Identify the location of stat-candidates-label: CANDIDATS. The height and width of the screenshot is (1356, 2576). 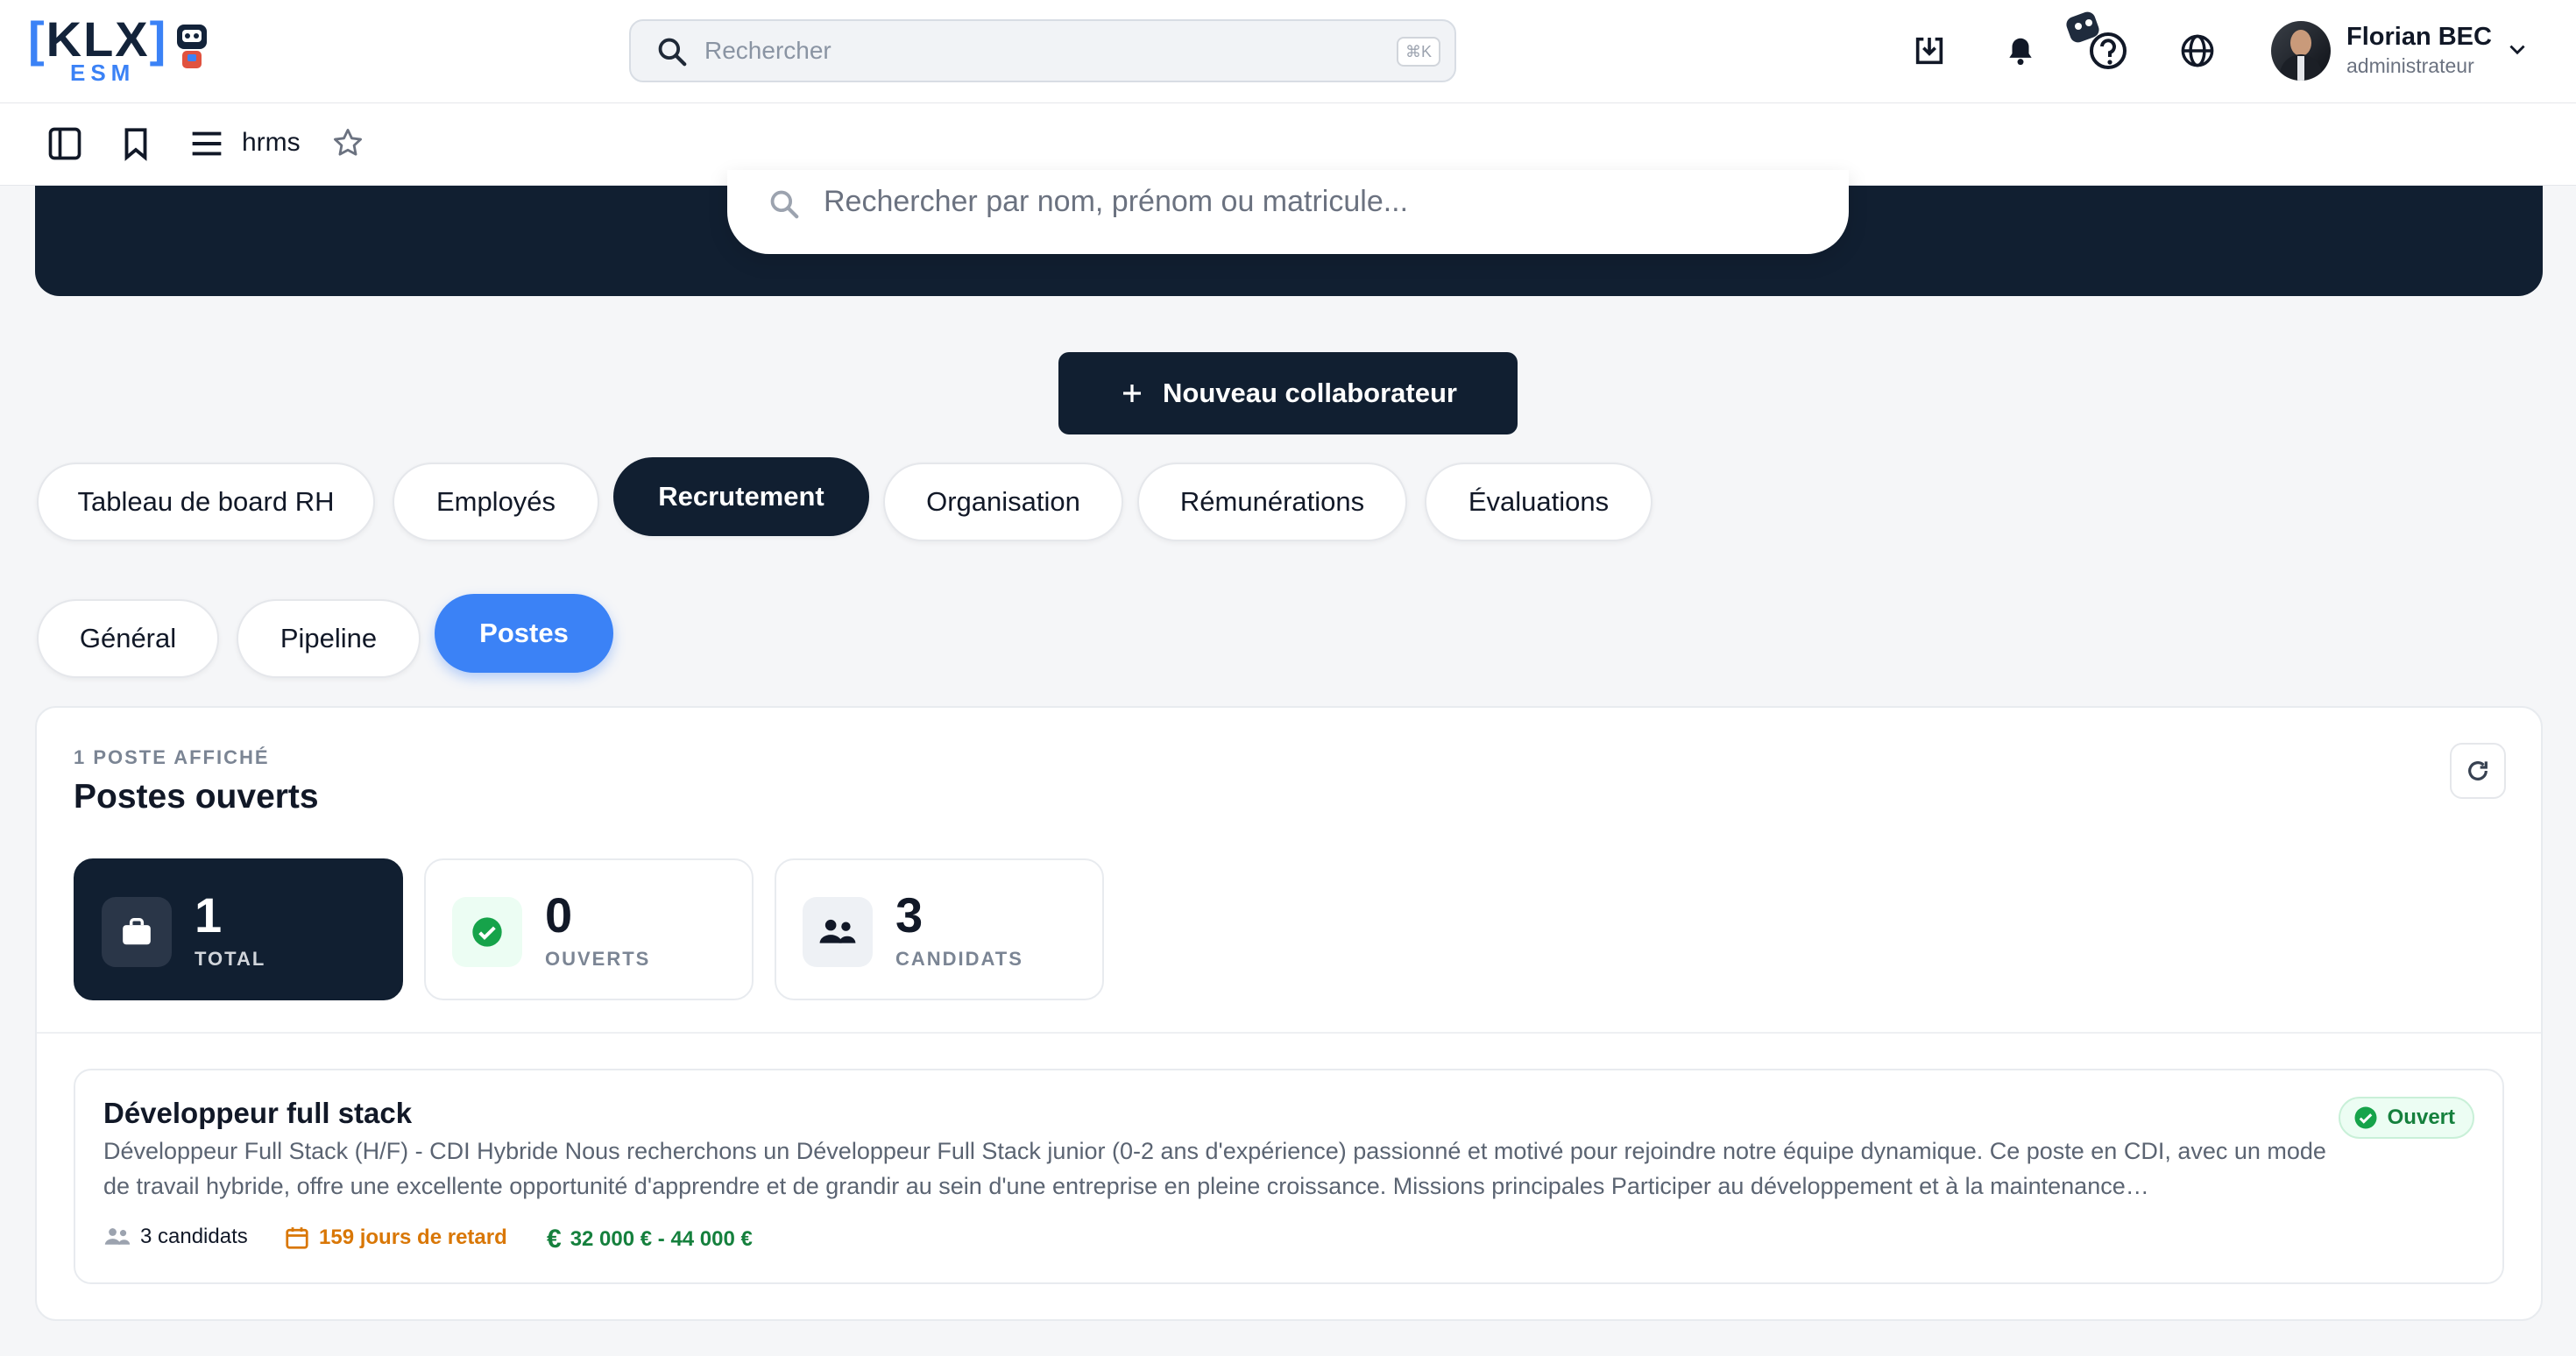
(959, 959).